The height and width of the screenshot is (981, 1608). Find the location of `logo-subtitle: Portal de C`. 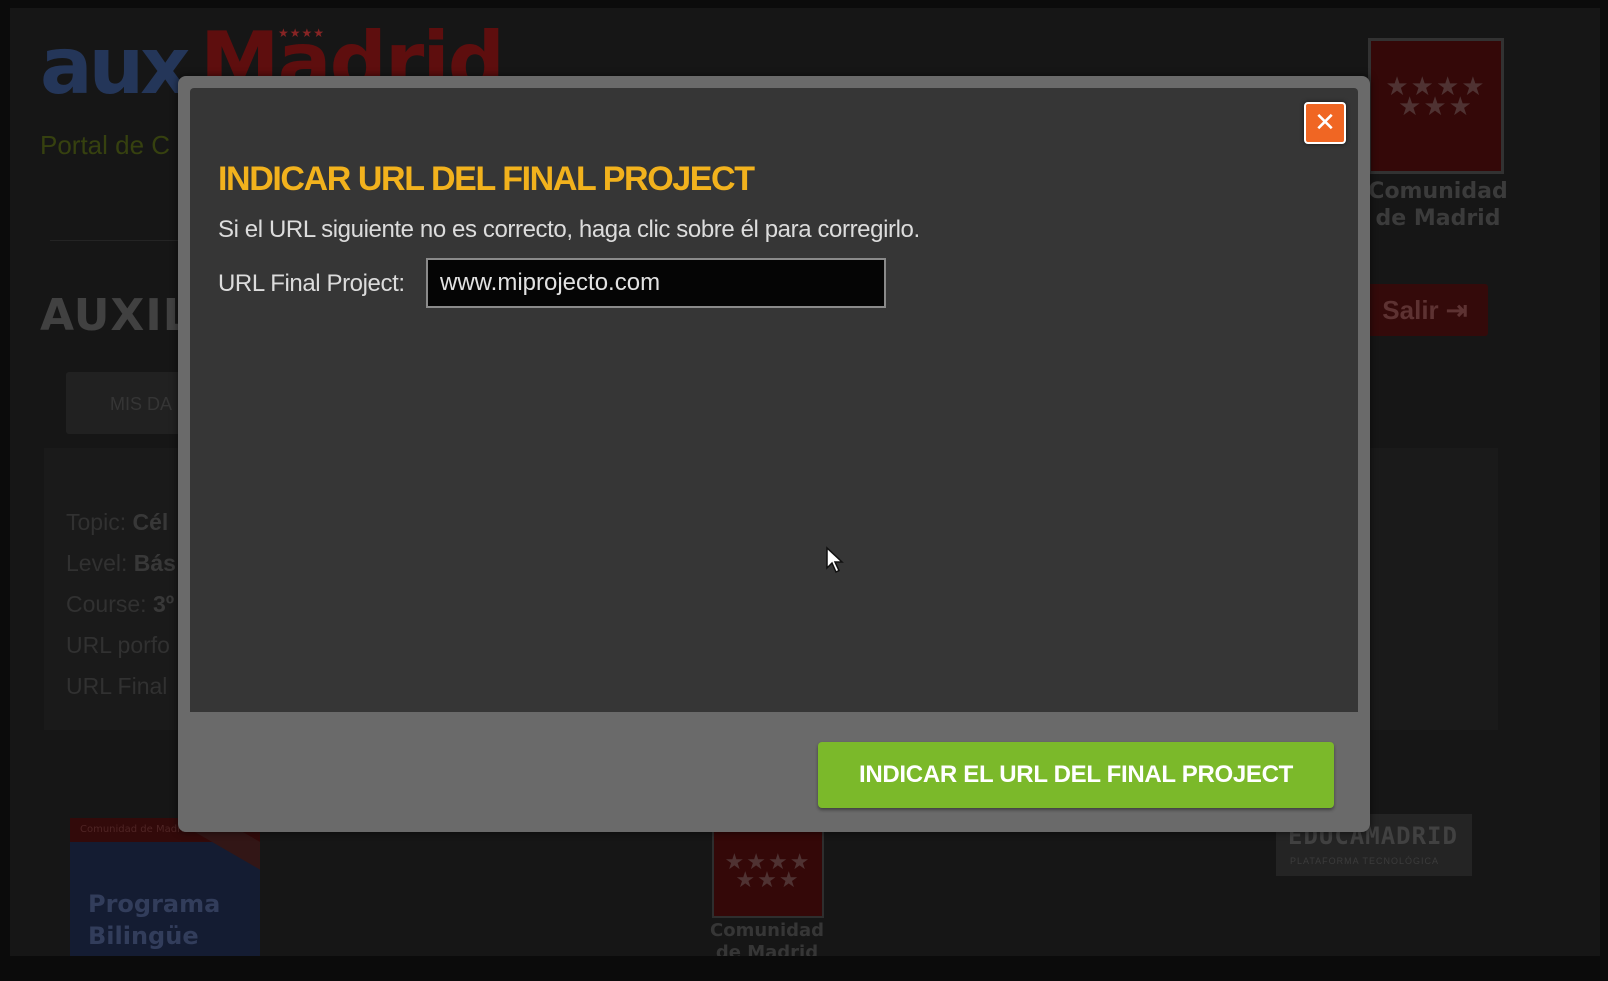

logo-subtitle: Portal de C is located at coordinates (105, 145).